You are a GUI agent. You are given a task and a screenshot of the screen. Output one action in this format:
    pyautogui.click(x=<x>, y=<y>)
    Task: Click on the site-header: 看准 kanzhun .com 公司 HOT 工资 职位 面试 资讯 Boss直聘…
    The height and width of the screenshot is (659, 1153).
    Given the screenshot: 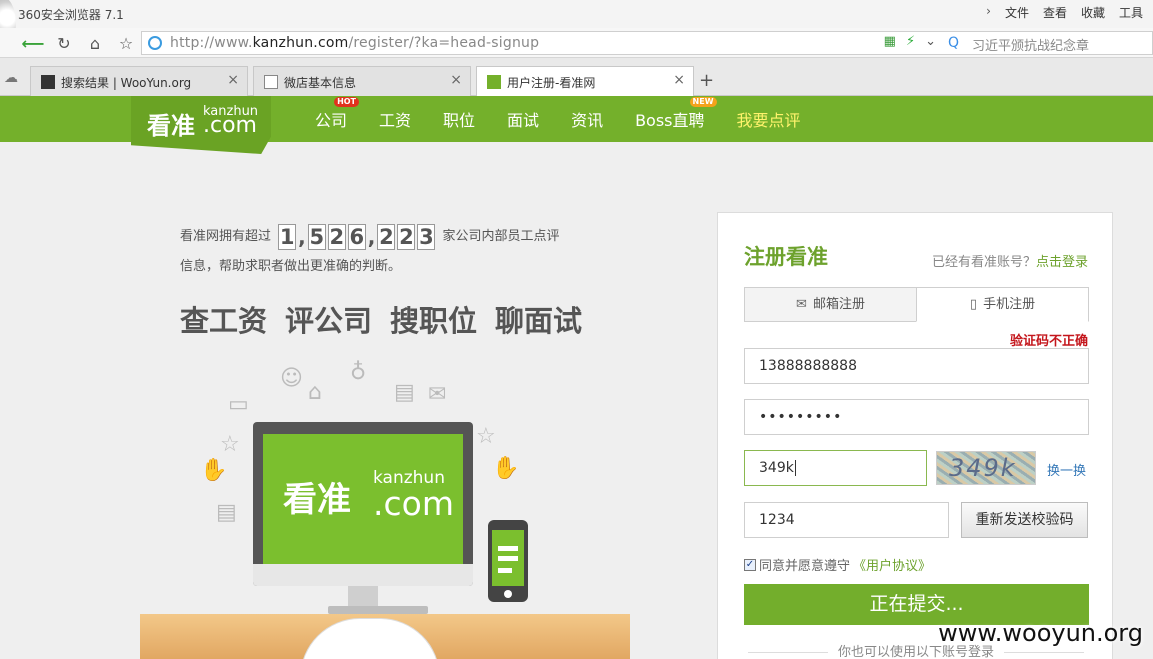 What is the action you would take?
    pyautogui.click(x=576, y=125)
    